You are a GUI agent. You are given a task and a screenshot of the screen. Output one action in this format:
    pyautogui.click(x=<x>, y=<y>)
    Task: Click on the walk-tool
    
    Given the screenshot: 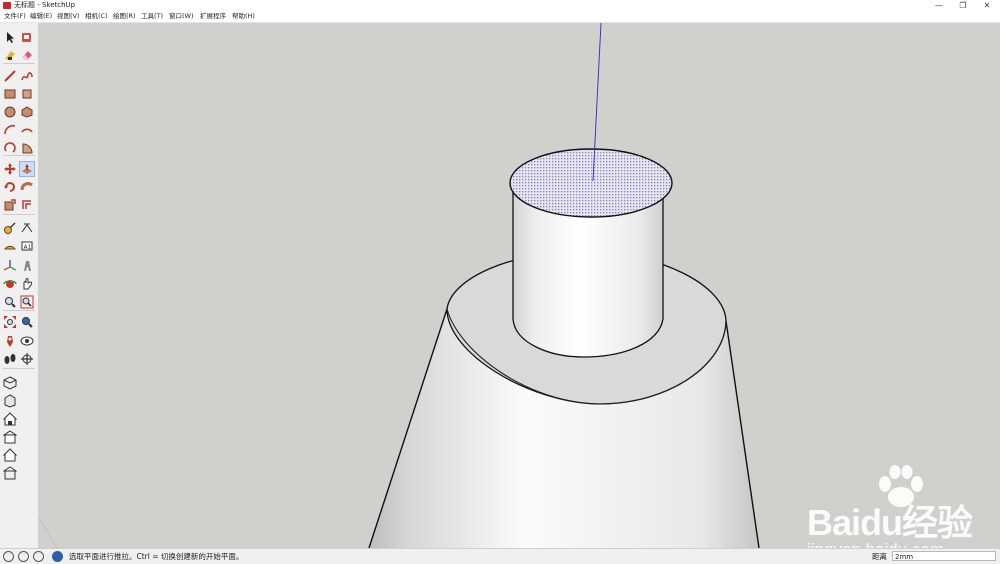 What is the action you would take?
    pyautogui.click(x=10, y=359)
    